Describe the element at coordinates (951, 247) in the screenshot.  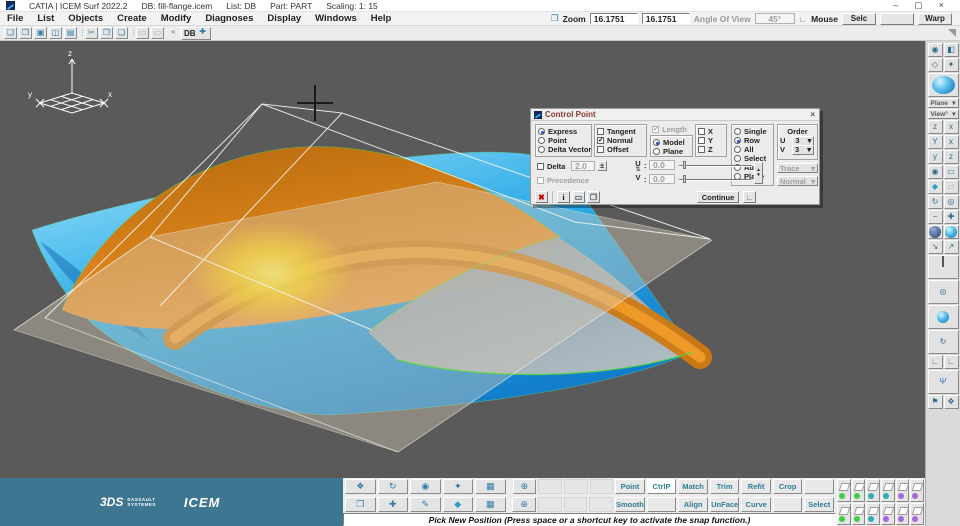
I see `resize-b-button: ↗` at that location.